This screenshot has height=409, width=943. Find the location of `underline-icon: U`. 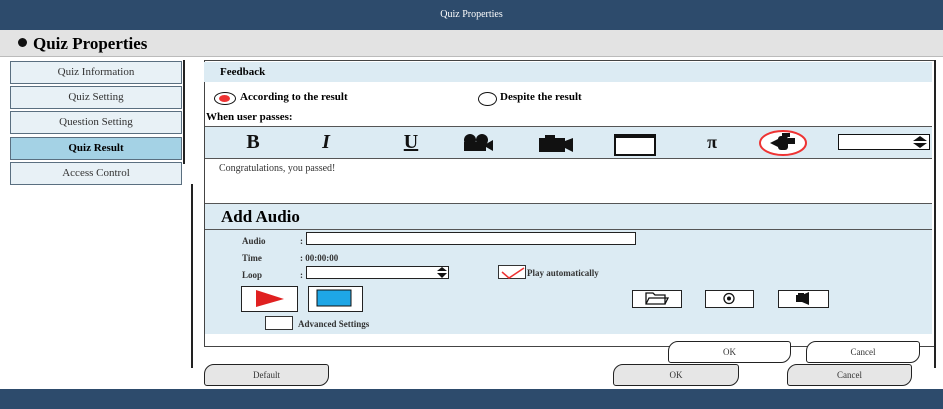

underline-icon: U is located at coordinates (411, 142).